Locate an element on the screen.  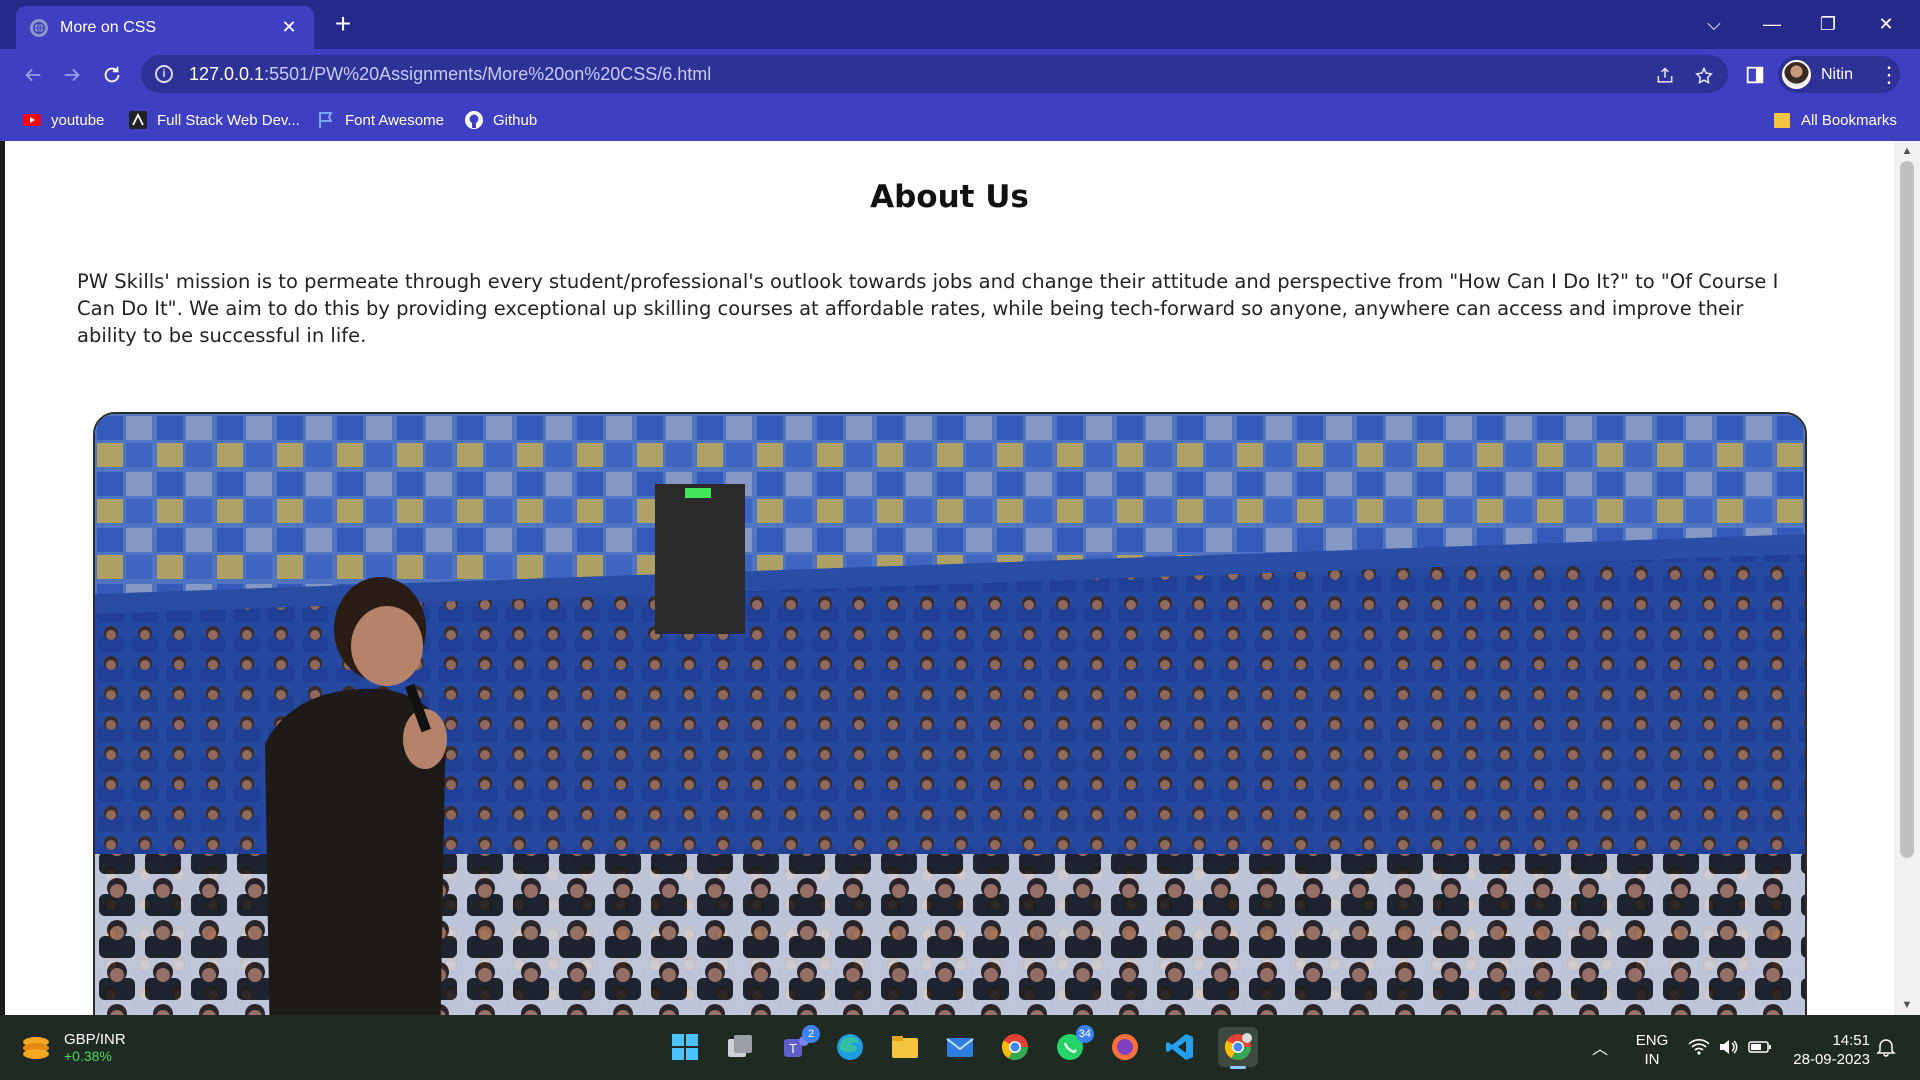
widget-title: GBP/INR is located at coordinates (95, 1039).